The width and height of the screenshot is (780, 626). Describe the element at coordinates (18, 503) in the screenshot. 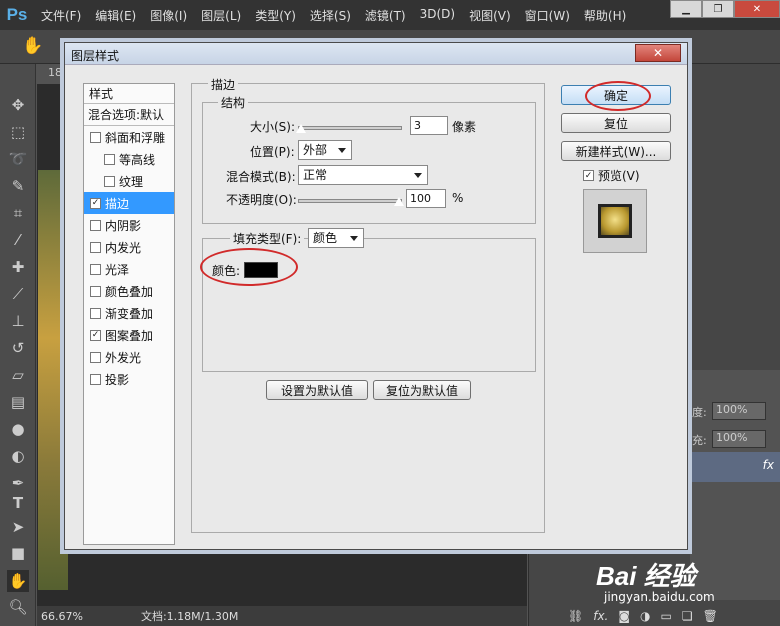

I see `type-tool-icon: T` at that location.